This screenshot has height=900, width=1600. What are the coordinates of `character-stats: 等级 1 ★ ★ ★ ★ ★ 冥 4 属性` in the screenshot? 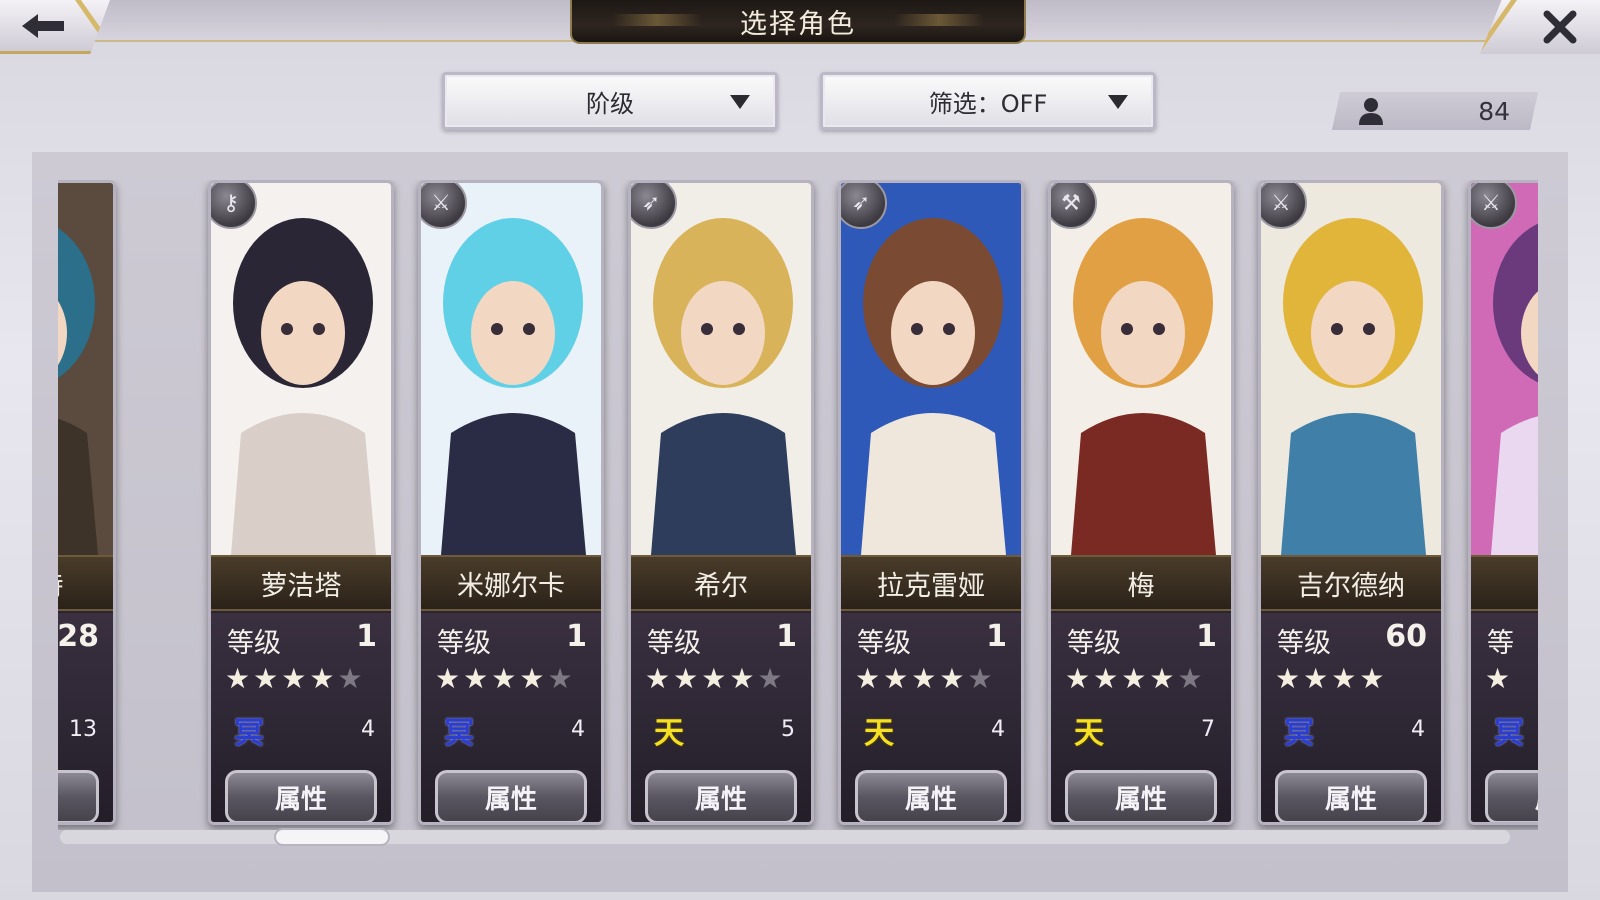 It's located at (301, 717).